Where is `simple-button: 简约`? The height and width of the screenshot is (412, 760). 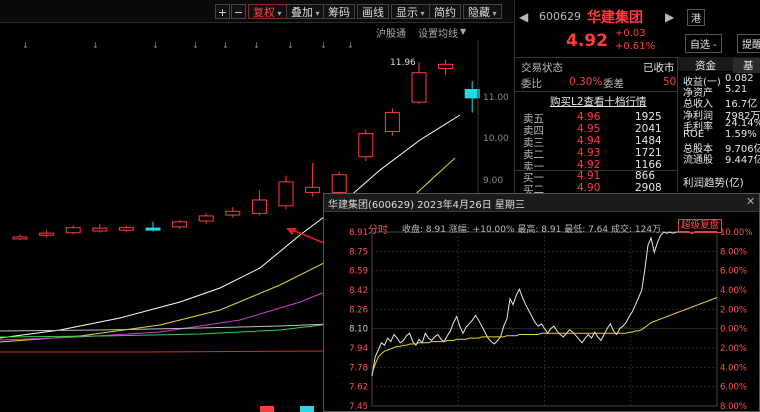
simple-button: 简约 is located at coordinates (445, 11).